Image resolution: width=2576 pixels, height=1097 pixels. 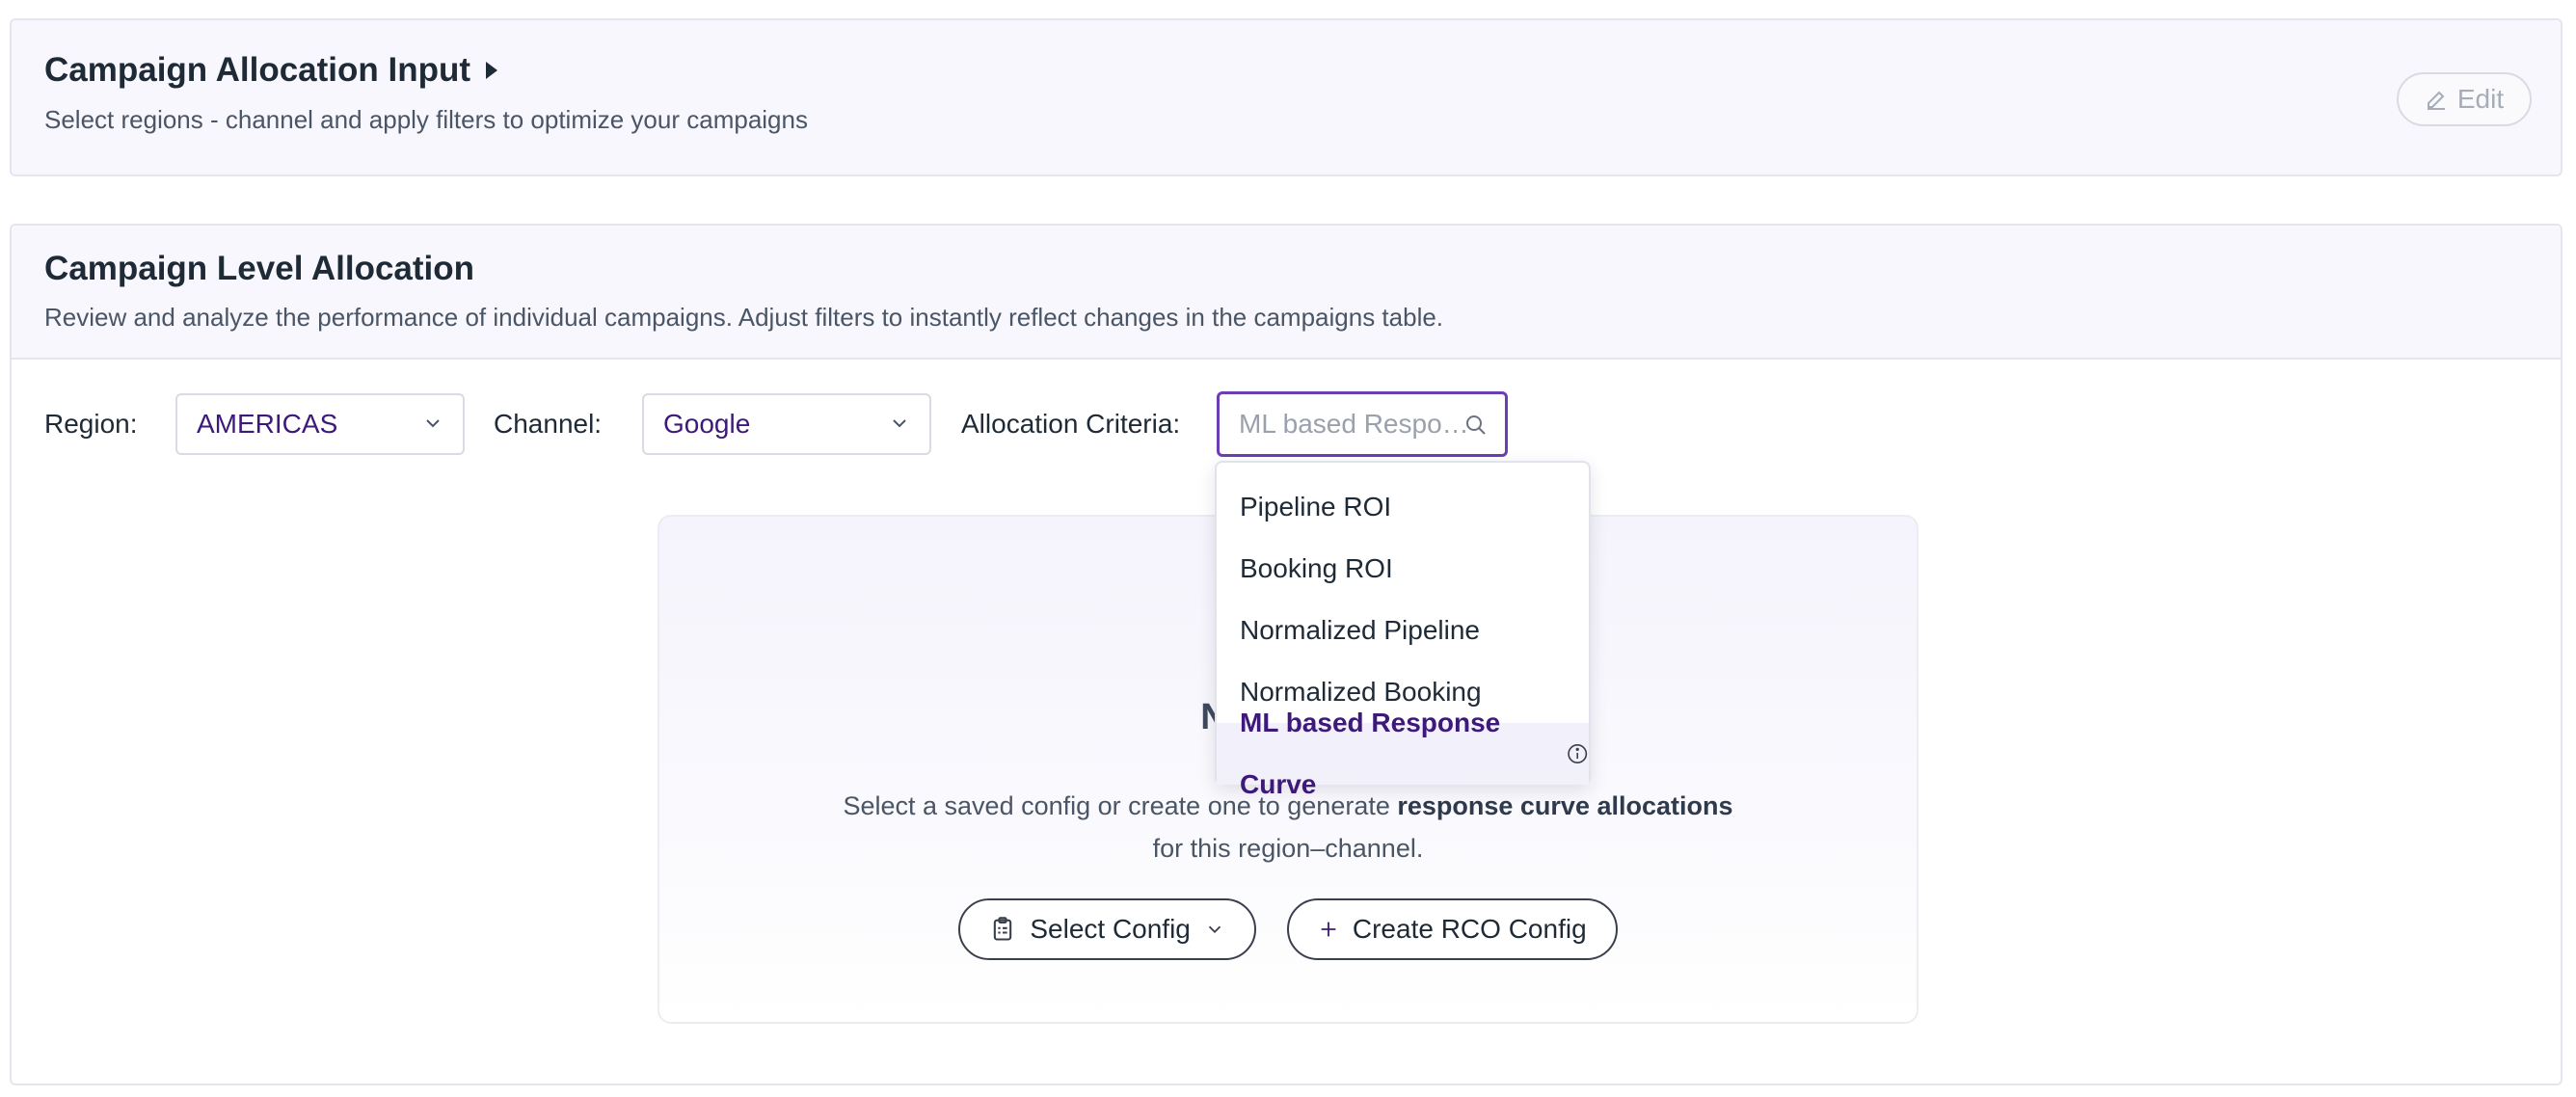 What do you see at coordinates (2480, 99) in the screenshot?
I see `edit-button-label: Edit` at bounding box center [2480, 99].